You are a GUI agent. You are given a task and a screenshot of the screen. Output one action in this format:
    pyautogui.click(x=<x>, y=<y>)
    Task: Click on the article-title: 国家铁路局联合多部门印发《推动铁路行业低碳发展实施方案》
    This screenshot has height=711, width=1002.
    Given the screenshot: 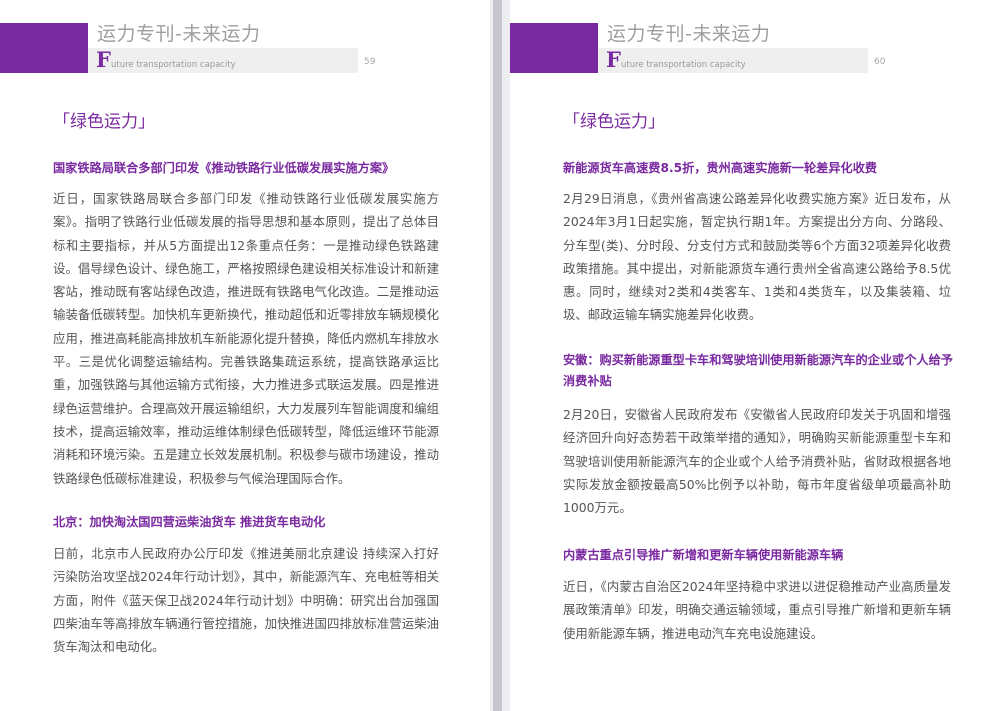 What is the action you would take?
    pyautogui.click(x=224, y=168)
    